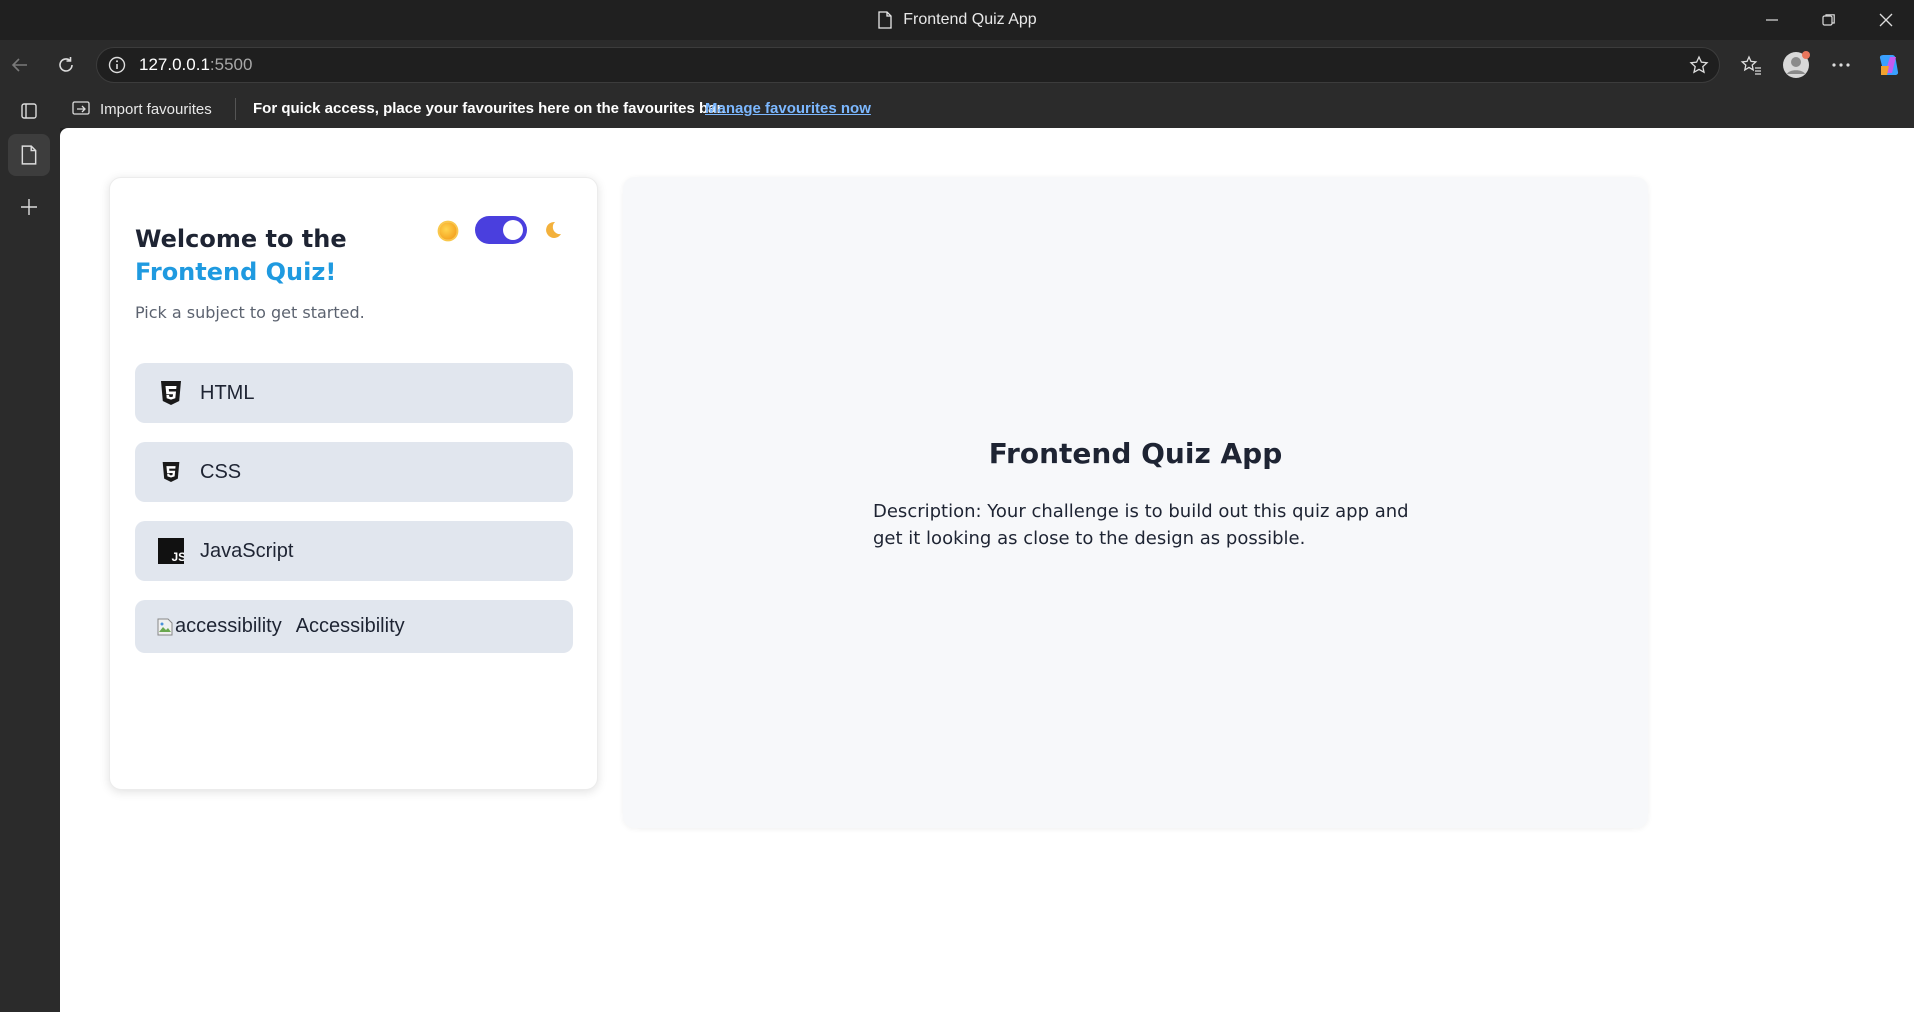 The height and width of the screenshot is (1012, 1914). I want to click on back-button, so click(20, 65).